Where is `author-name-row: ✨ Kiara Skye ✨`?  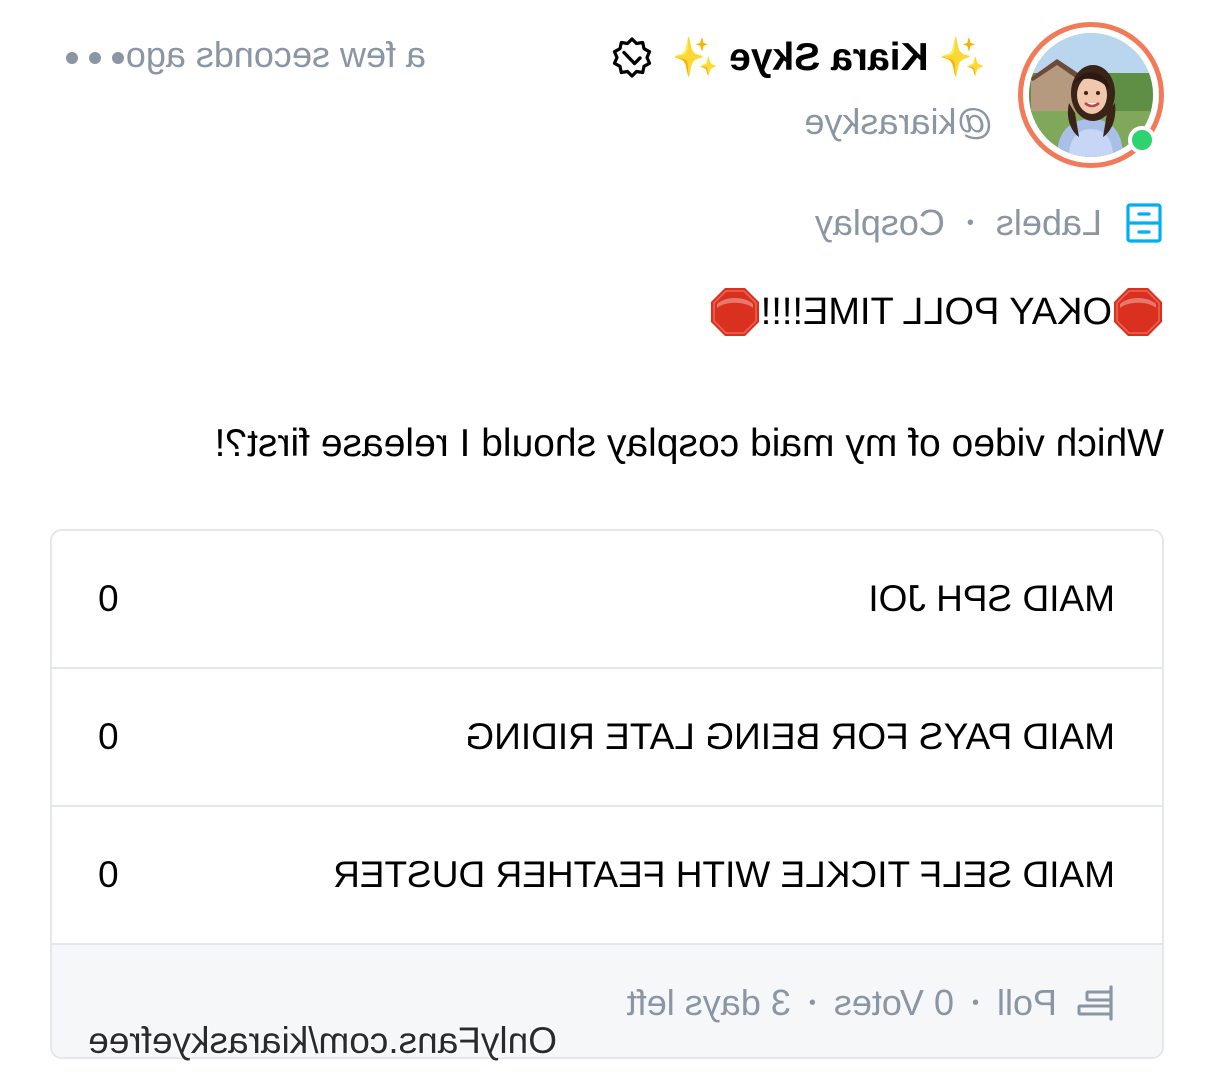 author-name-row: ✨ Kiara Skye ✨ is located at coordinates (798, 58).